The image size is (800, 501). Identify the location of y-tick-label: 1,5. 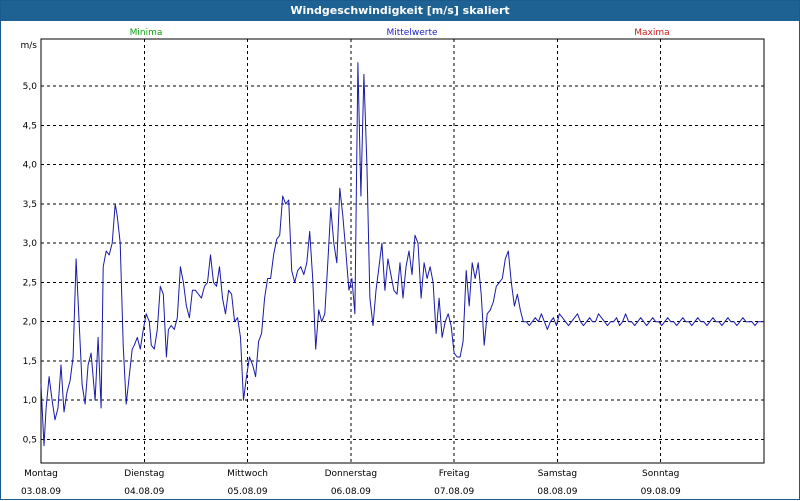
(30, 362).